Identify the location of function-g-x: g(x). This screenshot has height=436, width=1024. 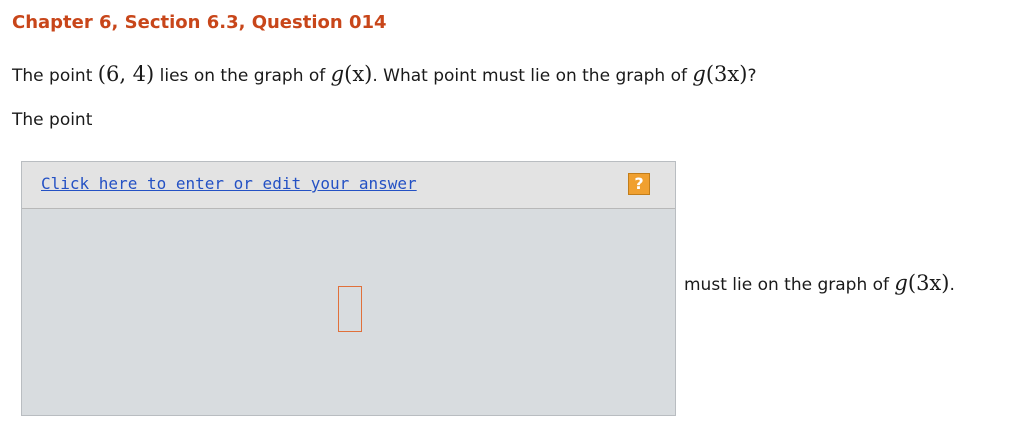
(352, 74).